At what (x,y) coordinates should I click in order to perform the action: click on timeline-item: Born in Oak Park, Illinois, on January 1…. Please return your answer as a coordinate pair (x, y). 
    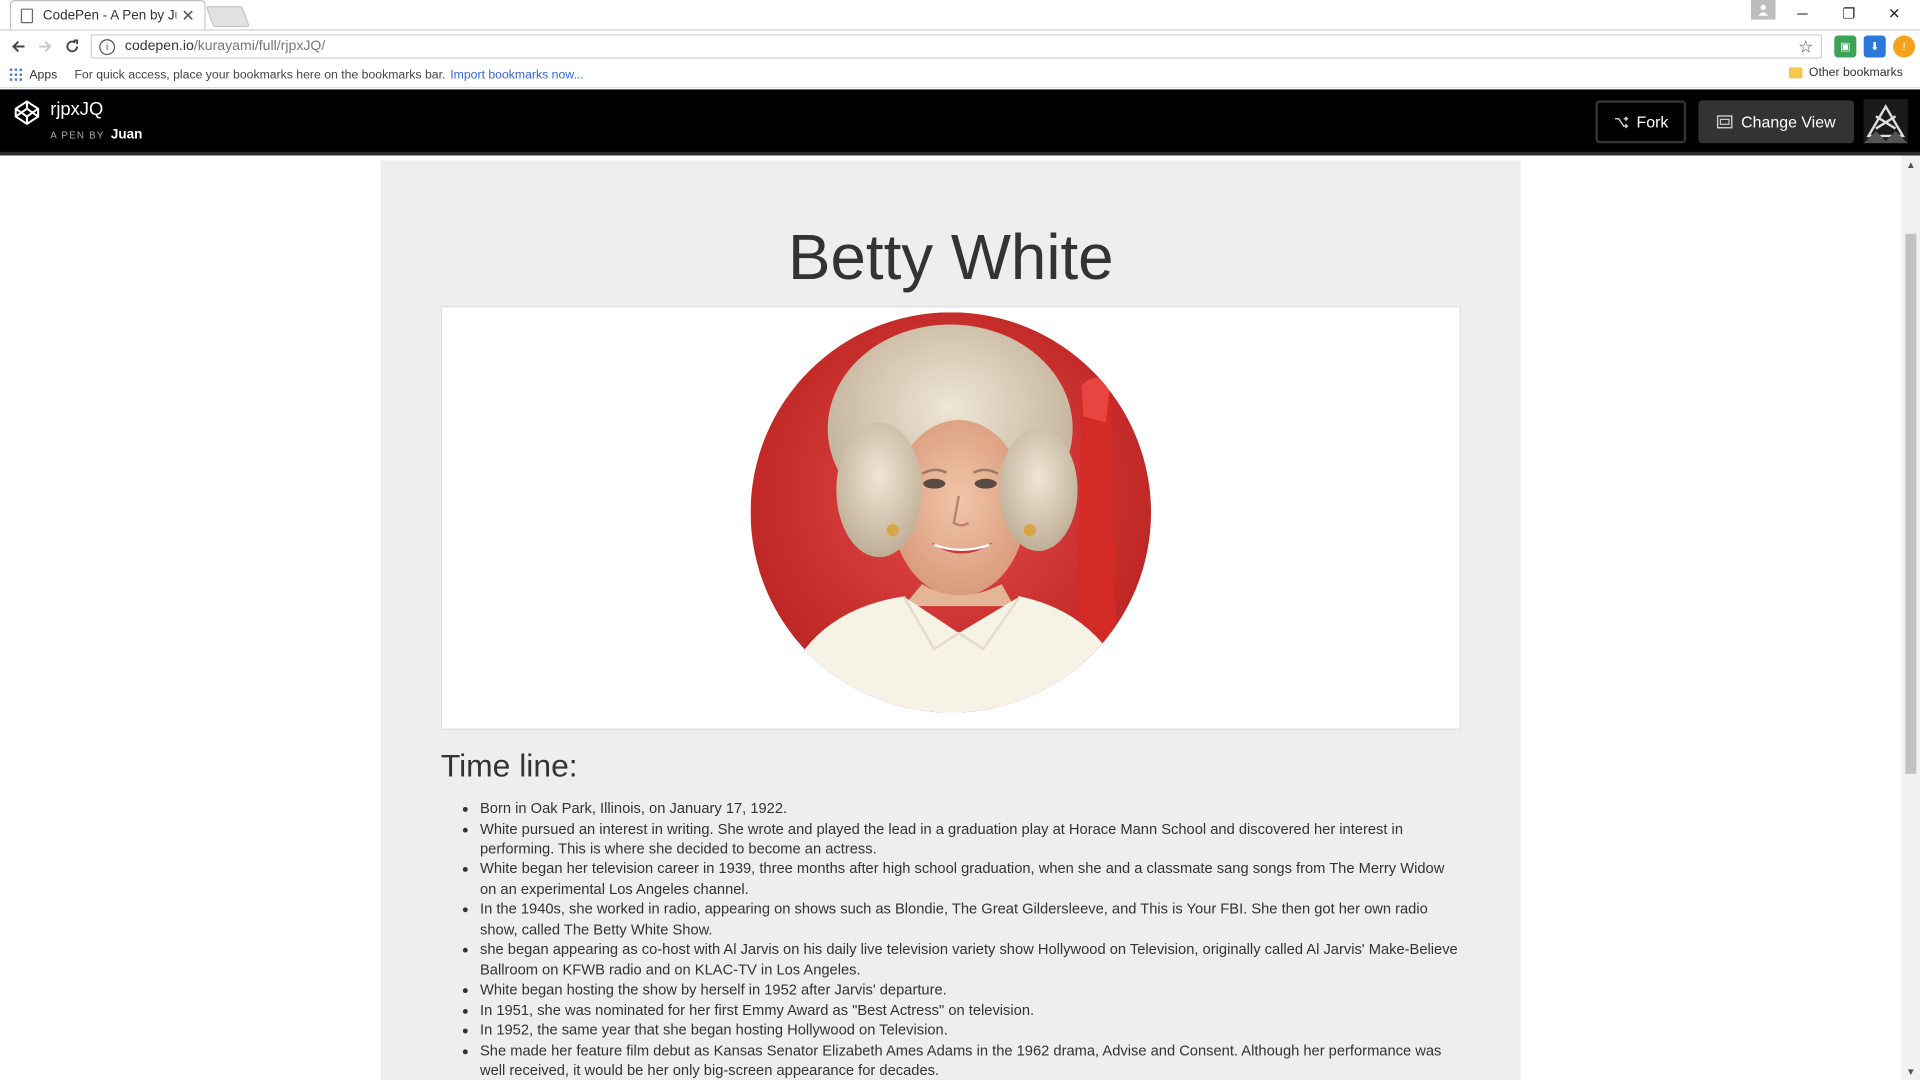
    Looking at the image, I should click on (970, 808).